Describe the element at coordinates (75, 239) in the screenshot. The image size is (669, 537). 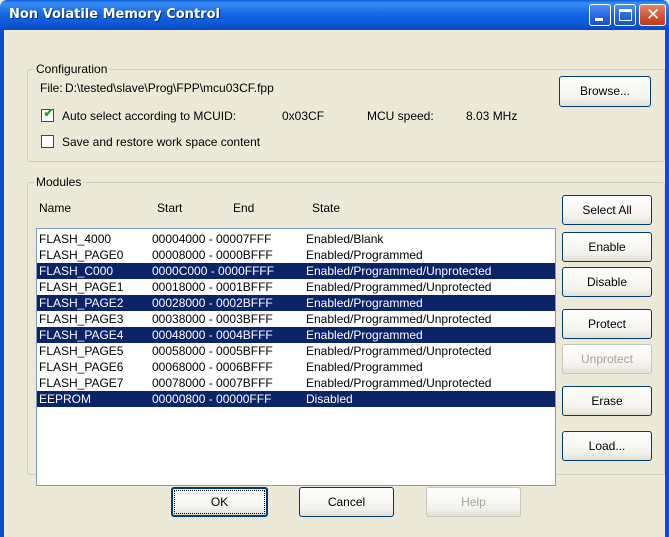
I see `module-name: FLASH_4000` at that location.